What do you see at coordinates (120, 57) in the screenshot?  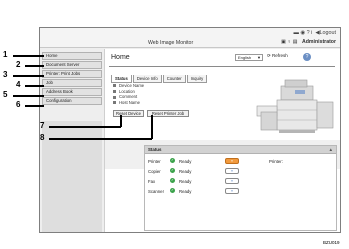 I see `page-title: Home` at bounding box center [120, 57].